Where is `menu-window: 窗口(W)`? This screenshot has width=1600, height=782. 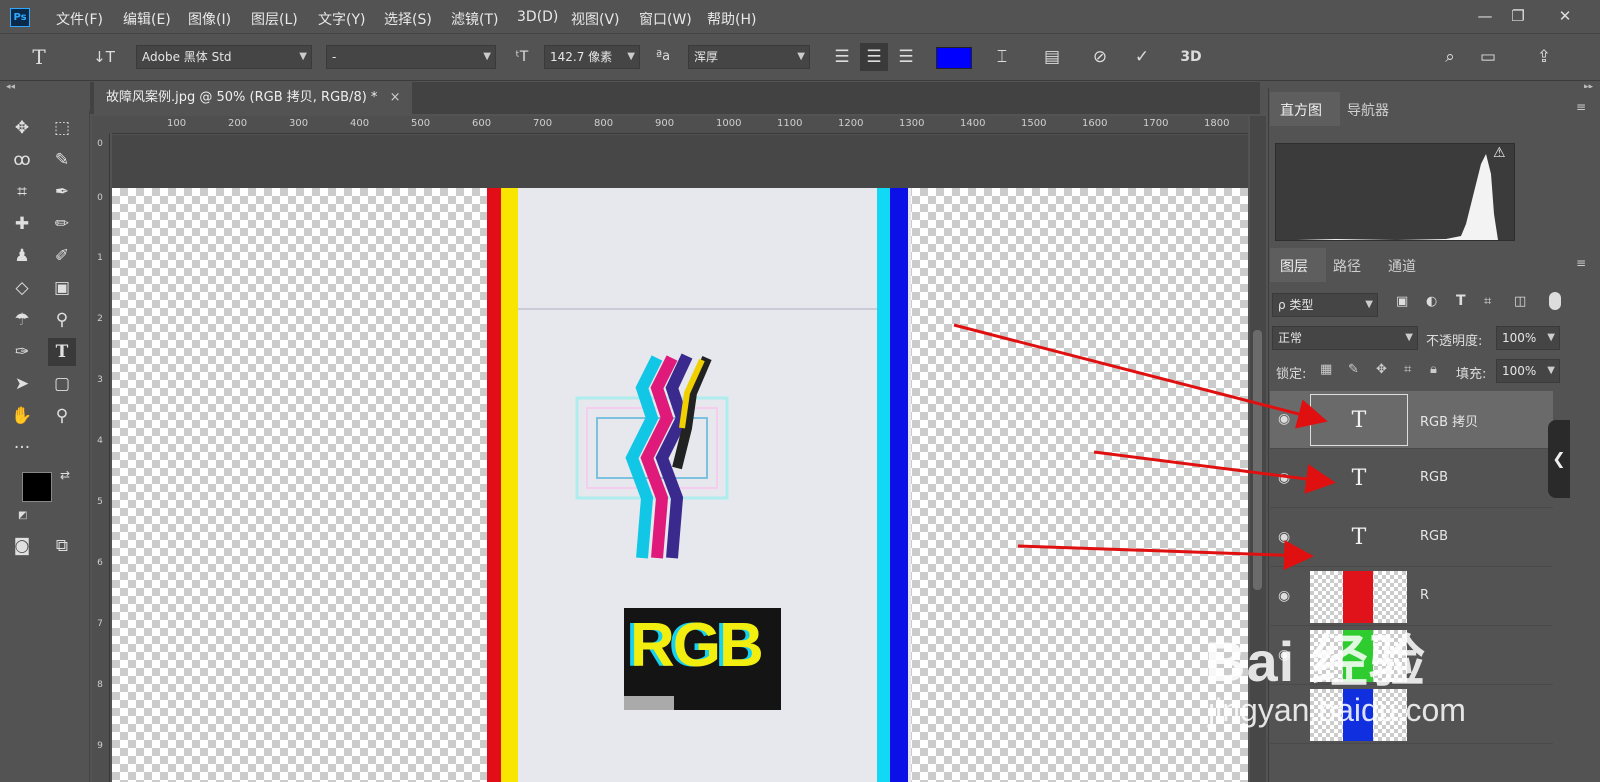 menu-window: 窗口(W) is located at coordinates (665, 19).